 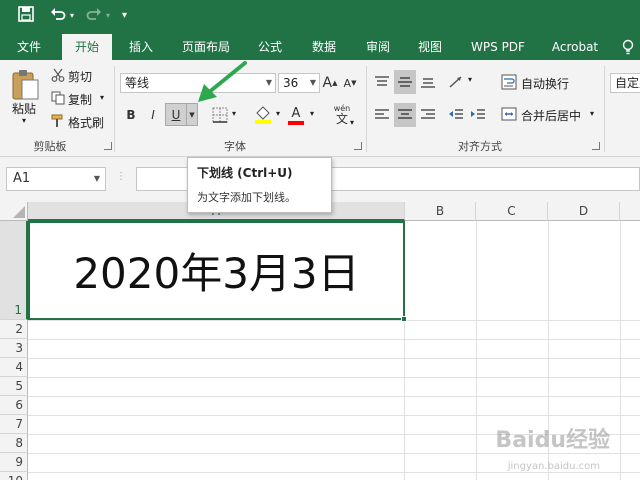 I want to click on phonetic-dropdown-icon: ▾, so click(x=352, y=122).